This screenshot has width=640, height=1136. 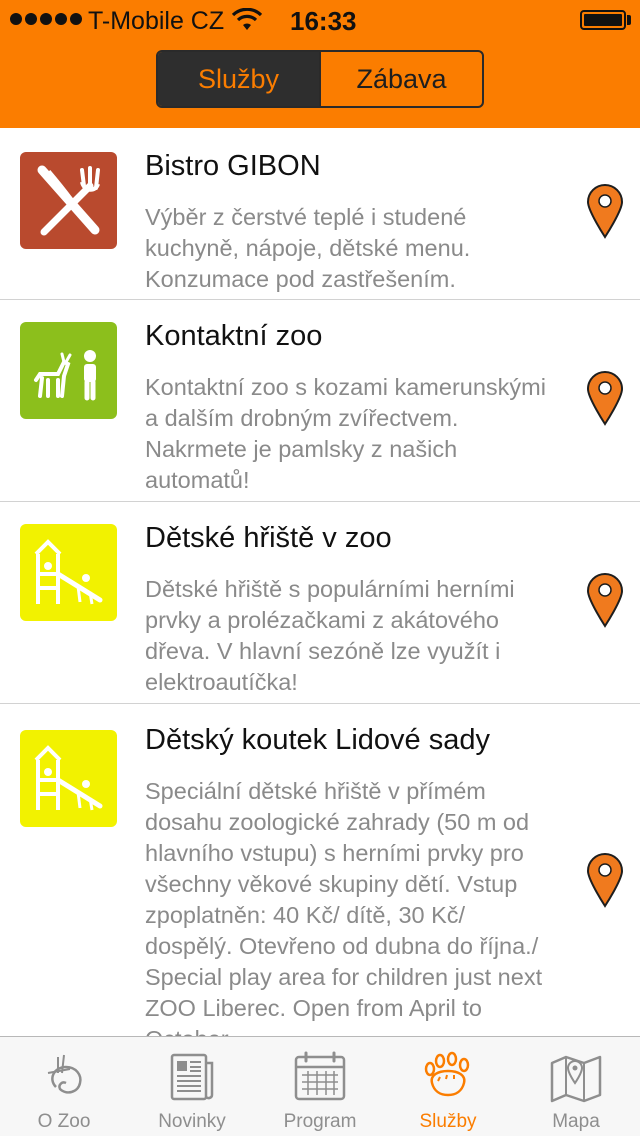 I want to click on paw-icon, so click(x=447, y=1074).